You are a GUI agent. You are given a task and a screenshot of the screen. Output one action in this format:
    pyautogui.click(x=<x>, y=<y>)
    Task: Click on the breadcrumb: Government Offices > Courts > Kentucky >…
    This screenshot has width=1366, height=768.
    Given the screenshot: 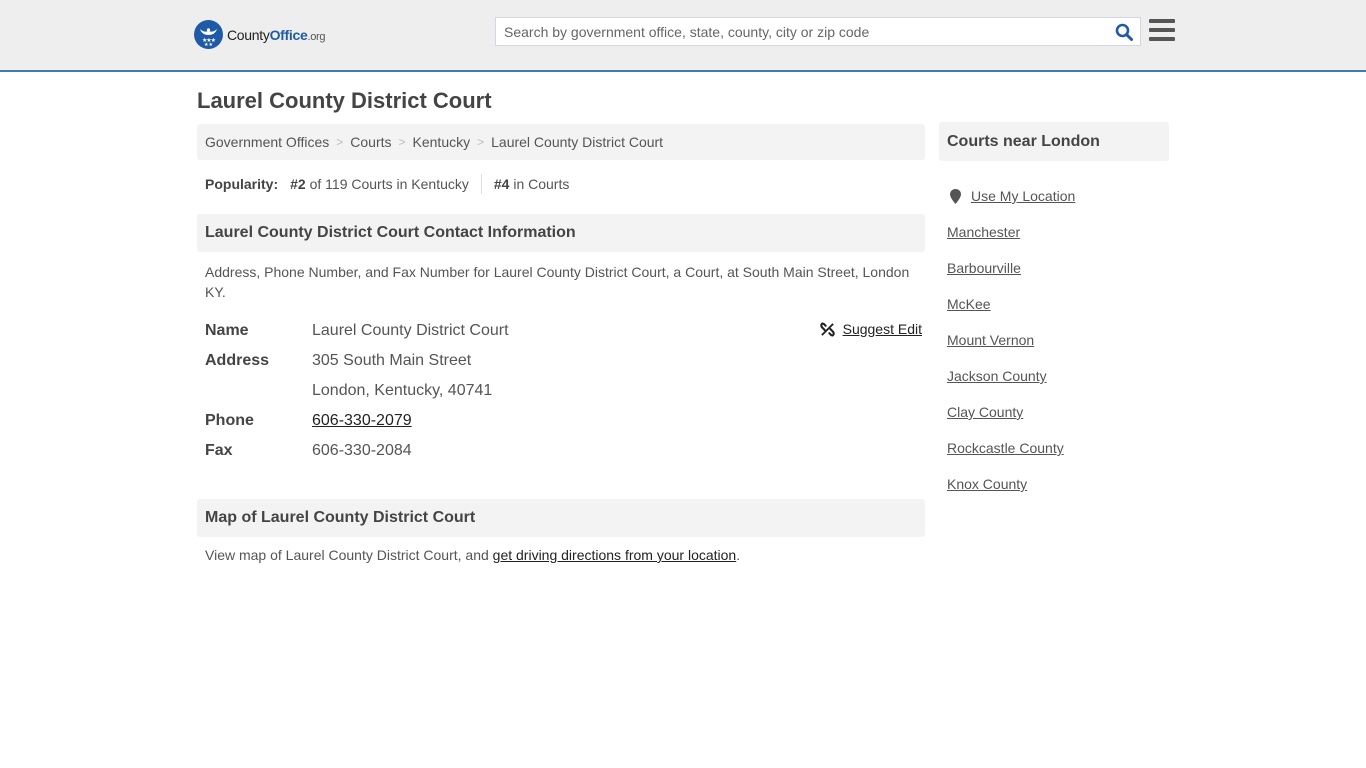 What is the action you would take?
    pyautogui.click(x=561, y=142)
    